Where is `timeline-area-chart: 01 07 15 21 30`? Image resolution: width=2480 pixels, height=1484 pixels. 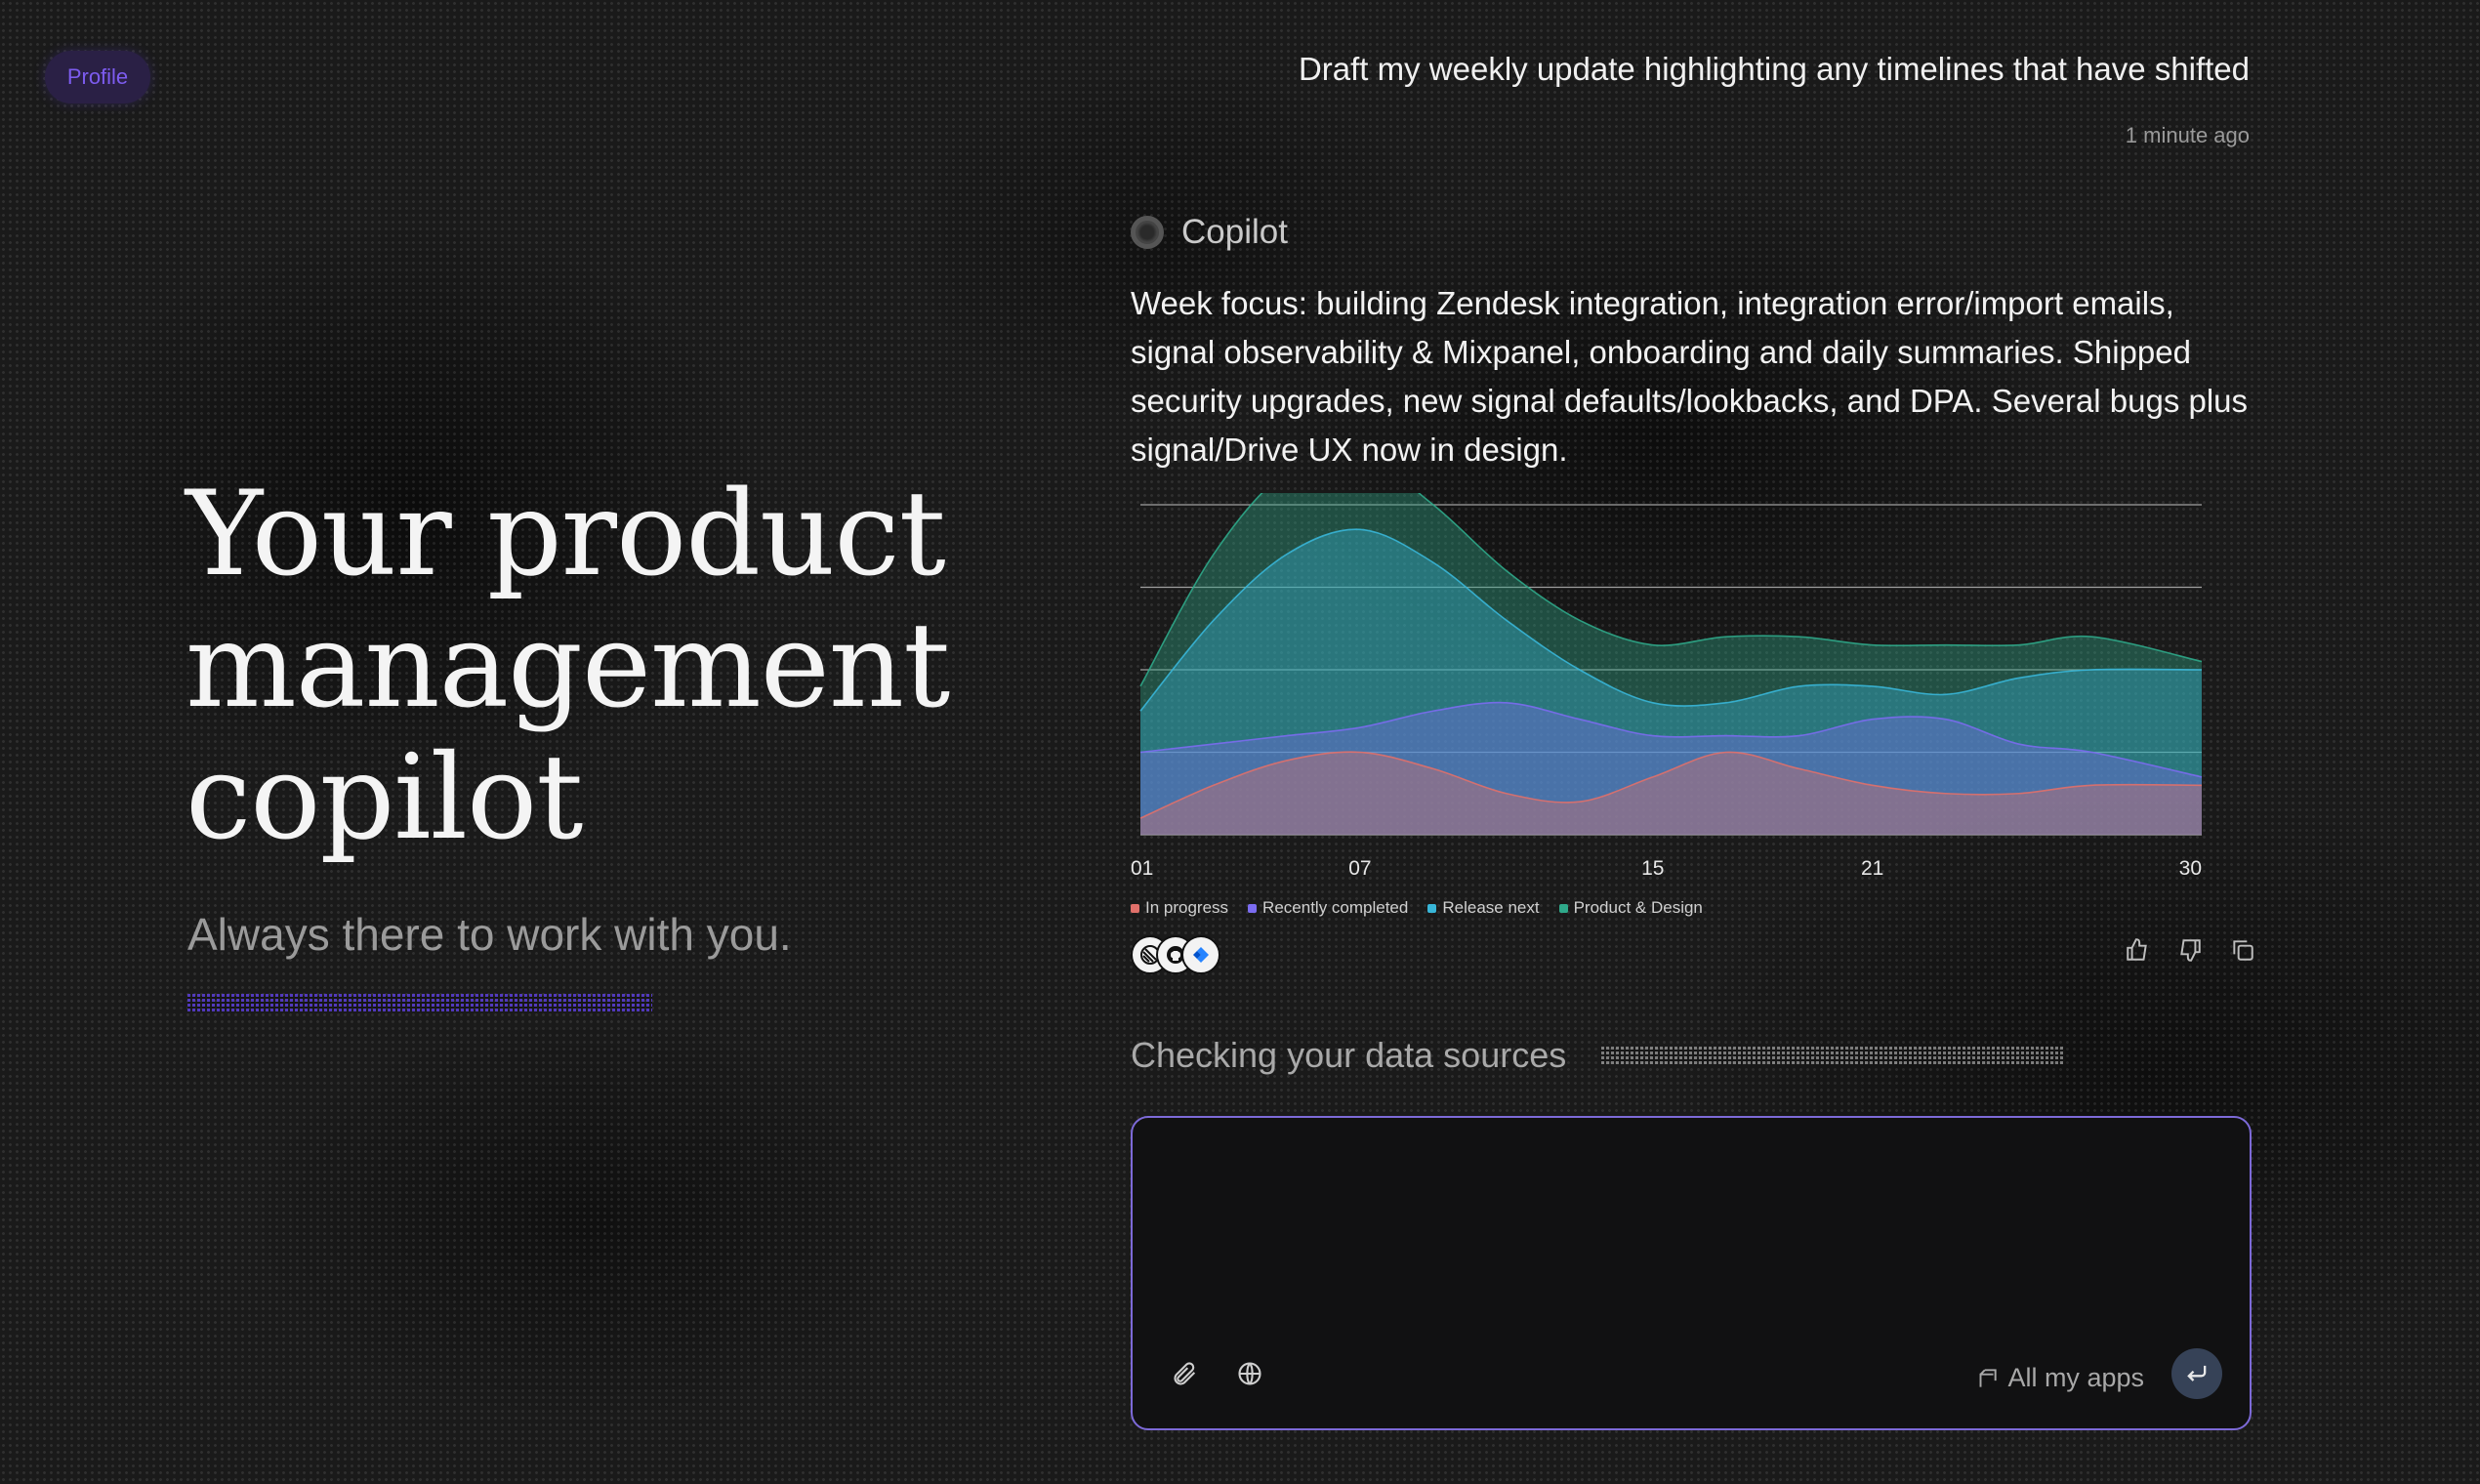
timeline-area-chart: 01 07 15 21 30 is located at coordinates (1667, 687).